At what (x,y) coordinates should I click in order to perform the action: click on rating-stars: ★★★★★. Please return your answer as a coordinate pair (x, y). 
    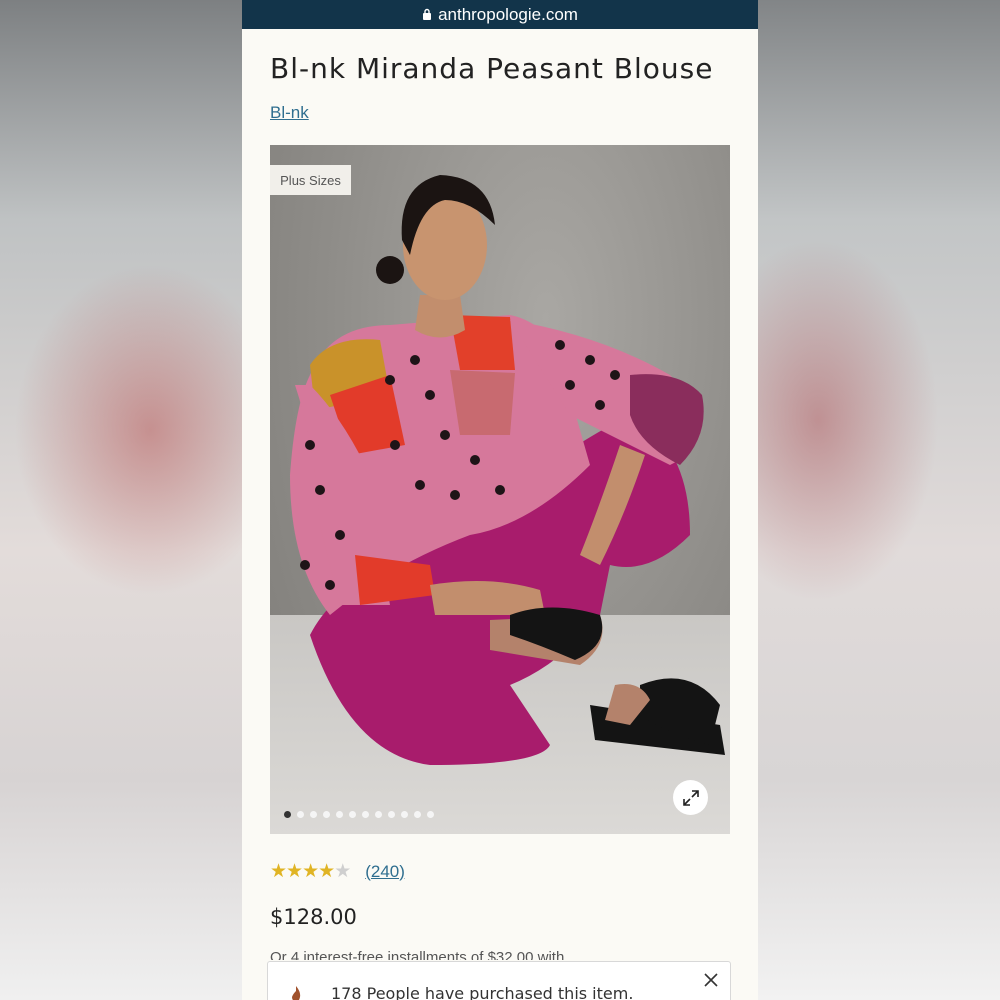
    Looking at the image, I should click on (310, 871).